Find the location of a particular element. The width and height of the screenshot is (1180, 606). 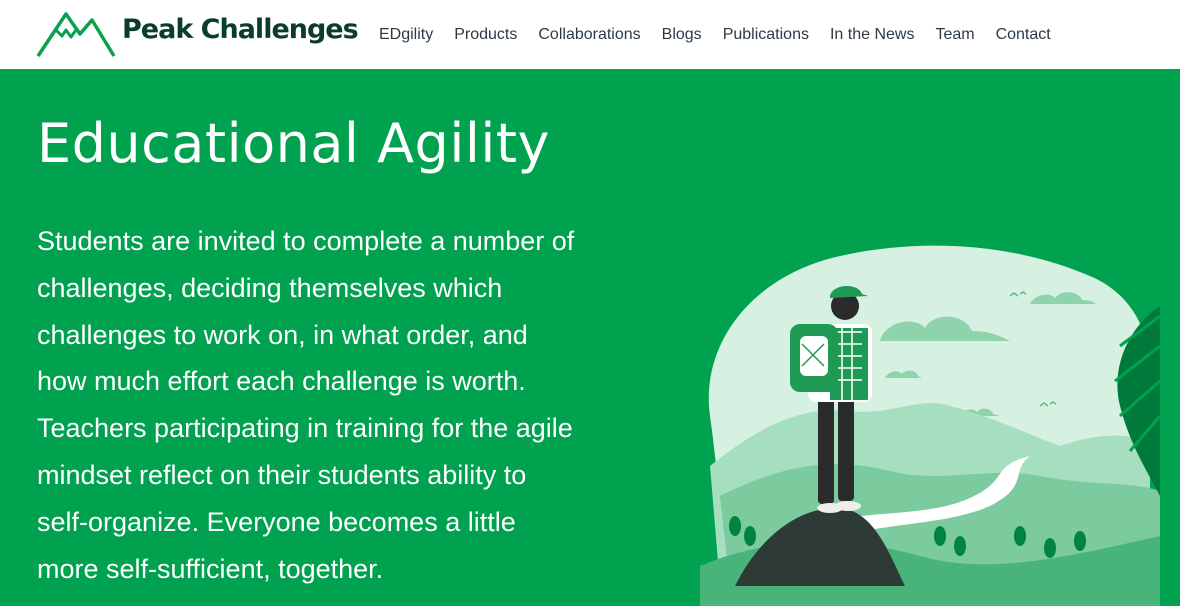

hero-title: Educational Agility is located at coordinates (293, 143).